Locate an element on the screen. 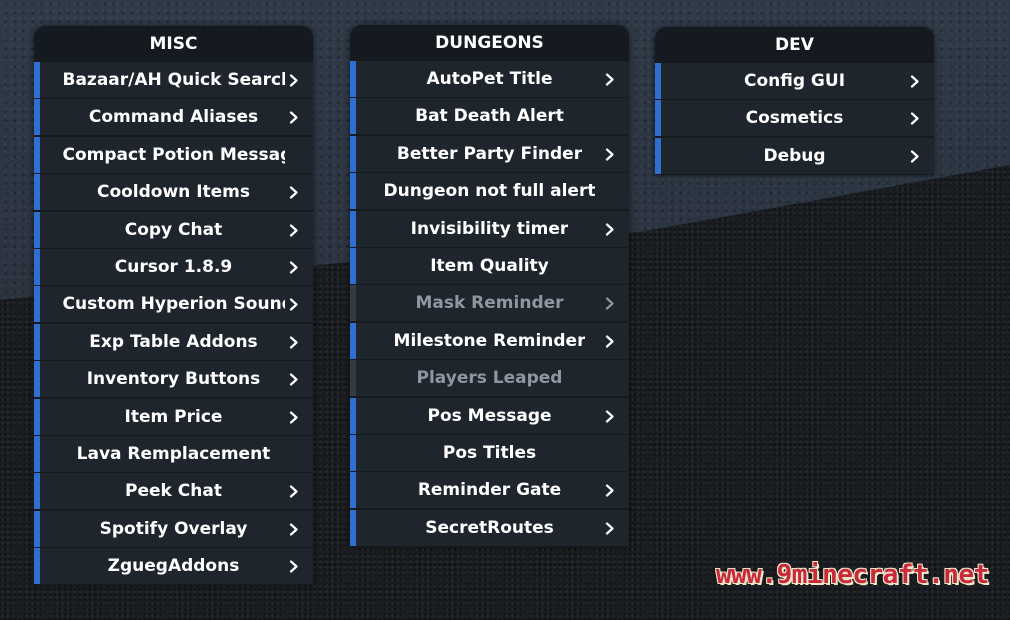 This screenshot has width=1010, height=620. dungeons-item-dungeon-not-full-alert: Dungeon not full alert is located at coordinates (489, 191).